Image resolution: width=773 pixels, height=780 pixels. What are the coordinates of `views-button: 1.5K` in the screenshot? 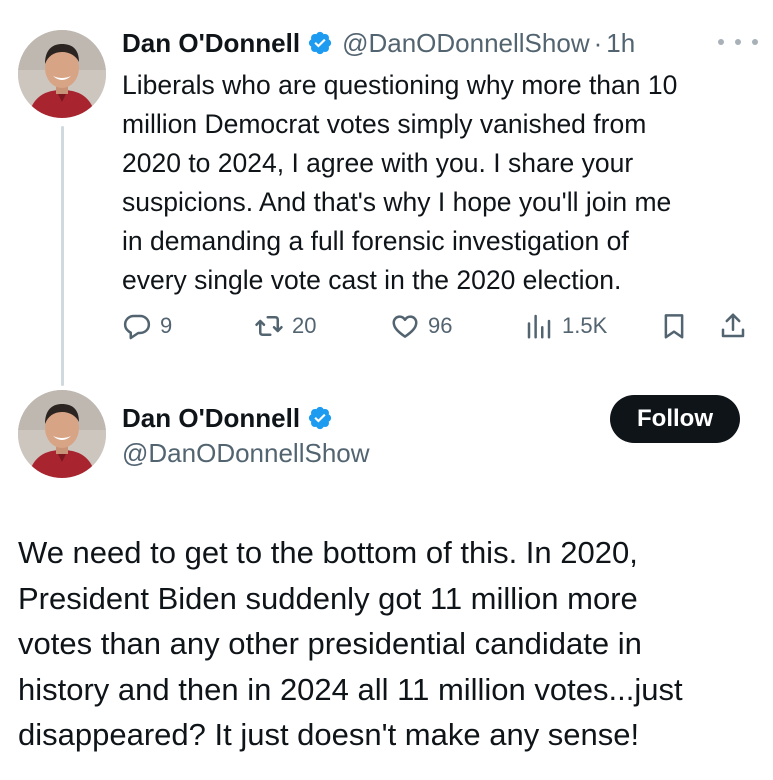 It's located at (565, 326).